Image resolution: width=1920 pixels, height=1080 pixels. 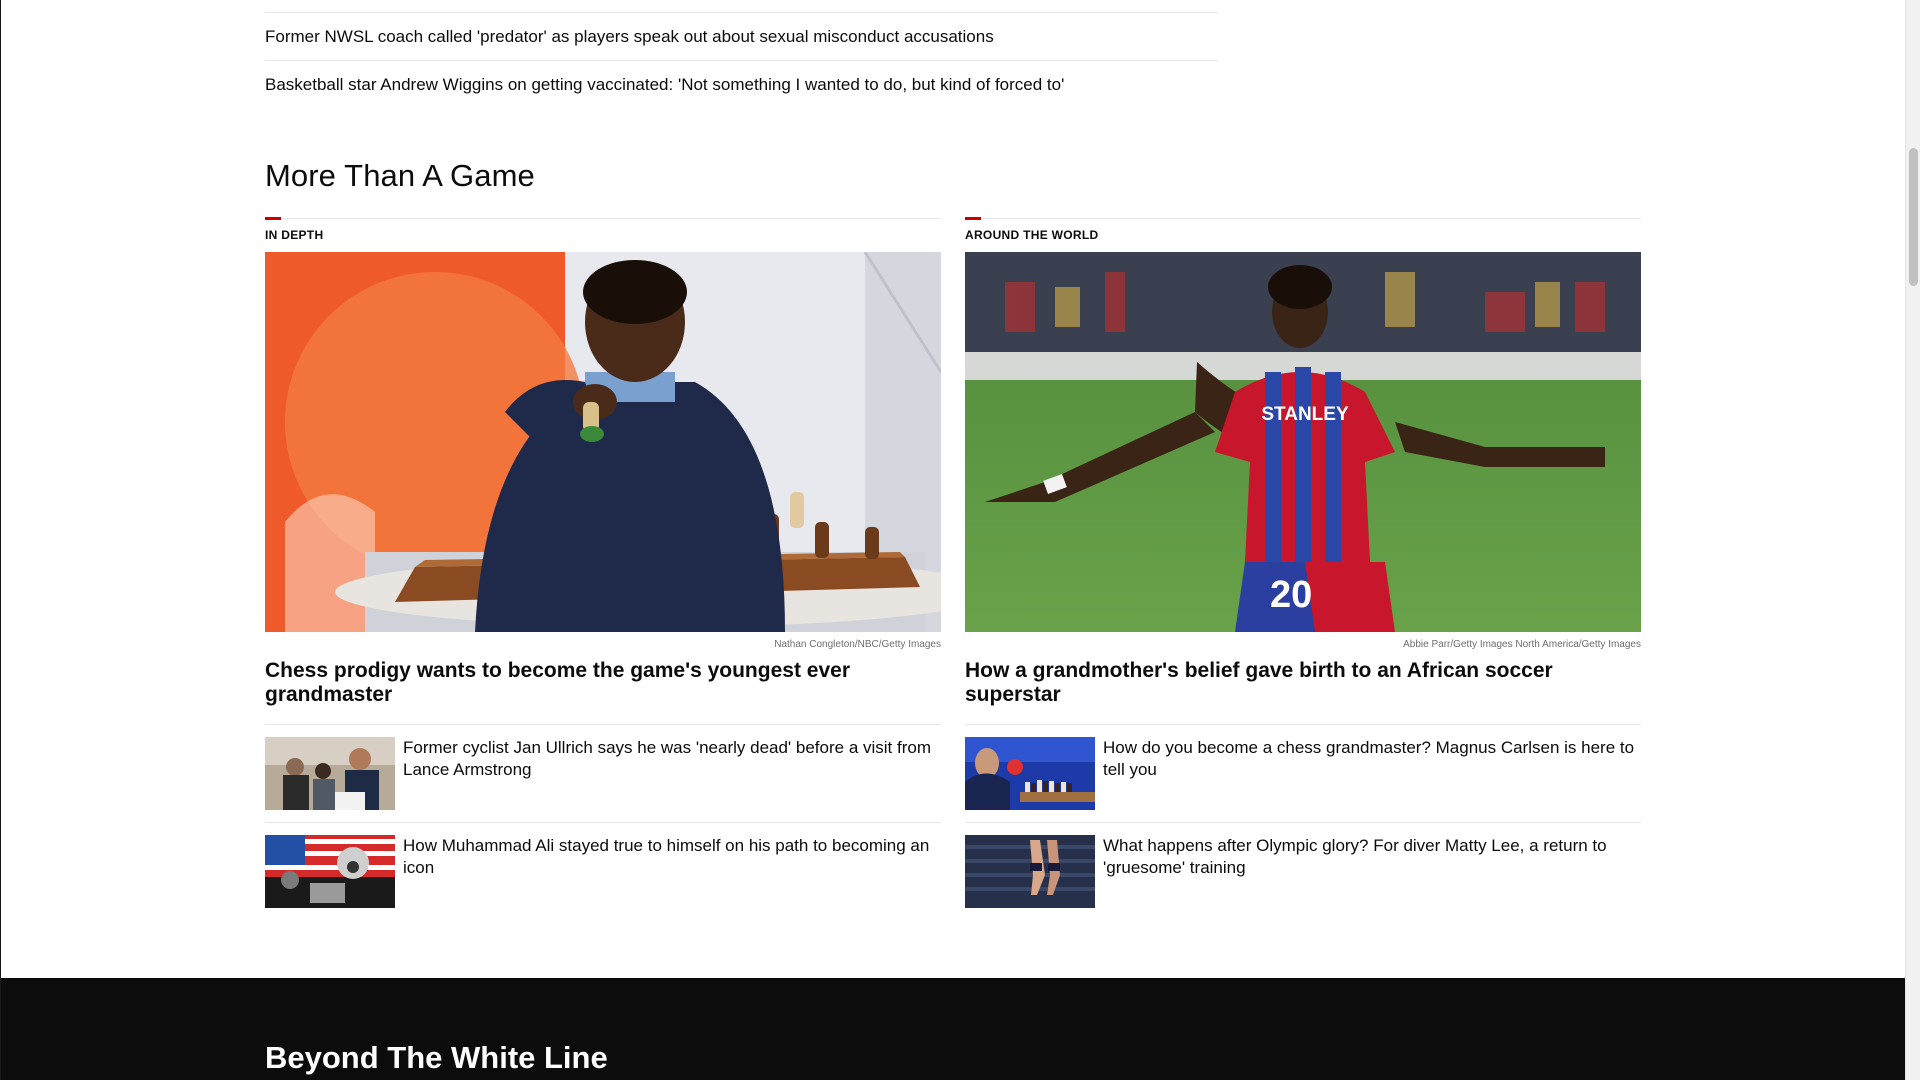 I want to click on ali-thumbnail, so click(x=330, y=871).